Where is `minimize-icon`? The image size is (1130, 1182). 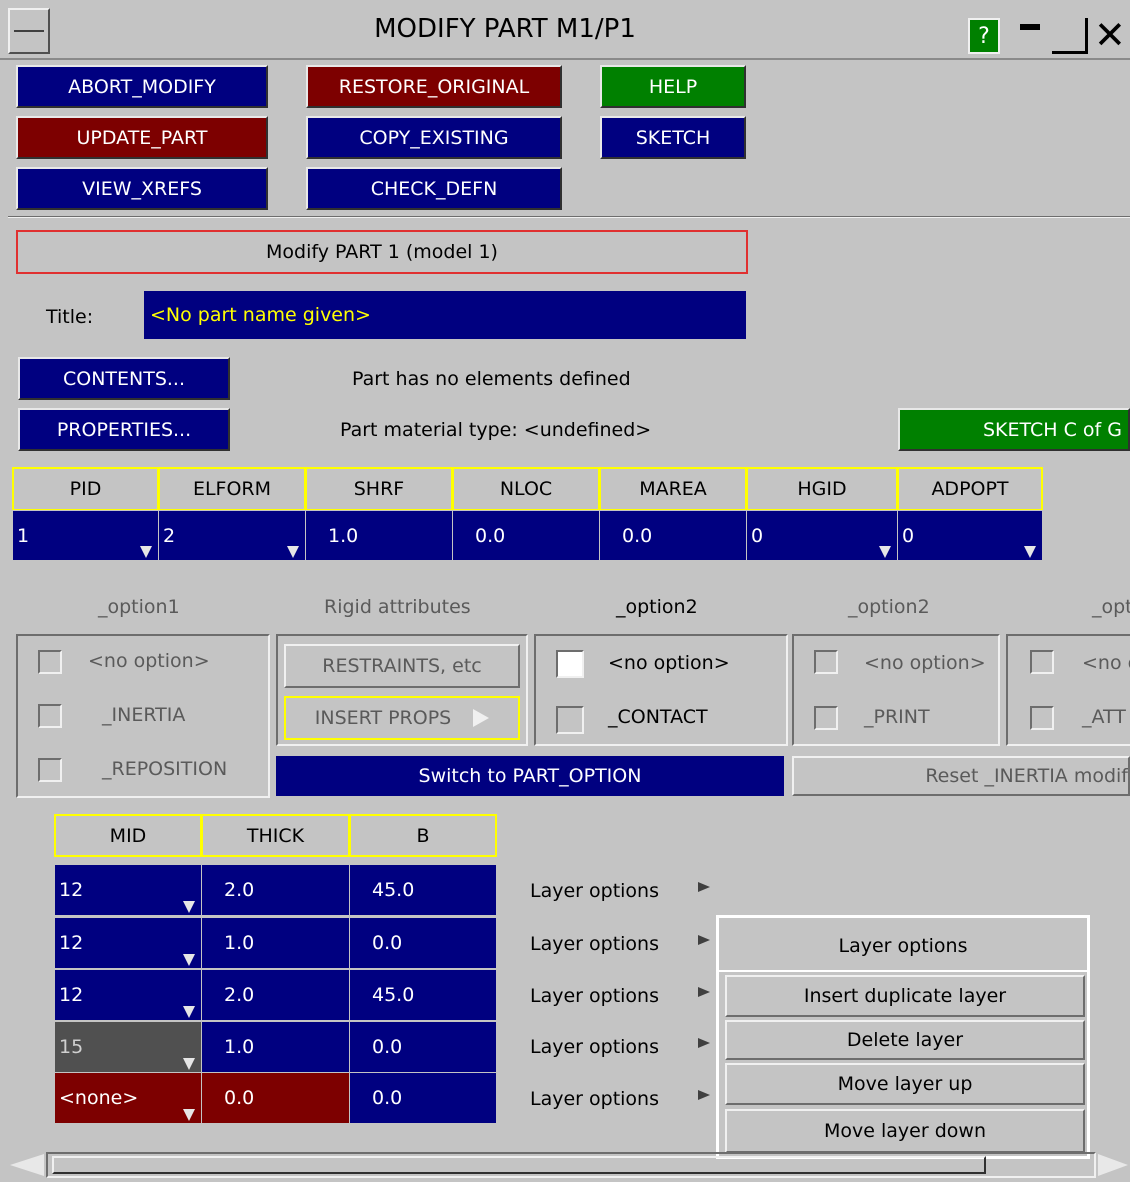 minimize-icon is located at coordinates (1030, 36).